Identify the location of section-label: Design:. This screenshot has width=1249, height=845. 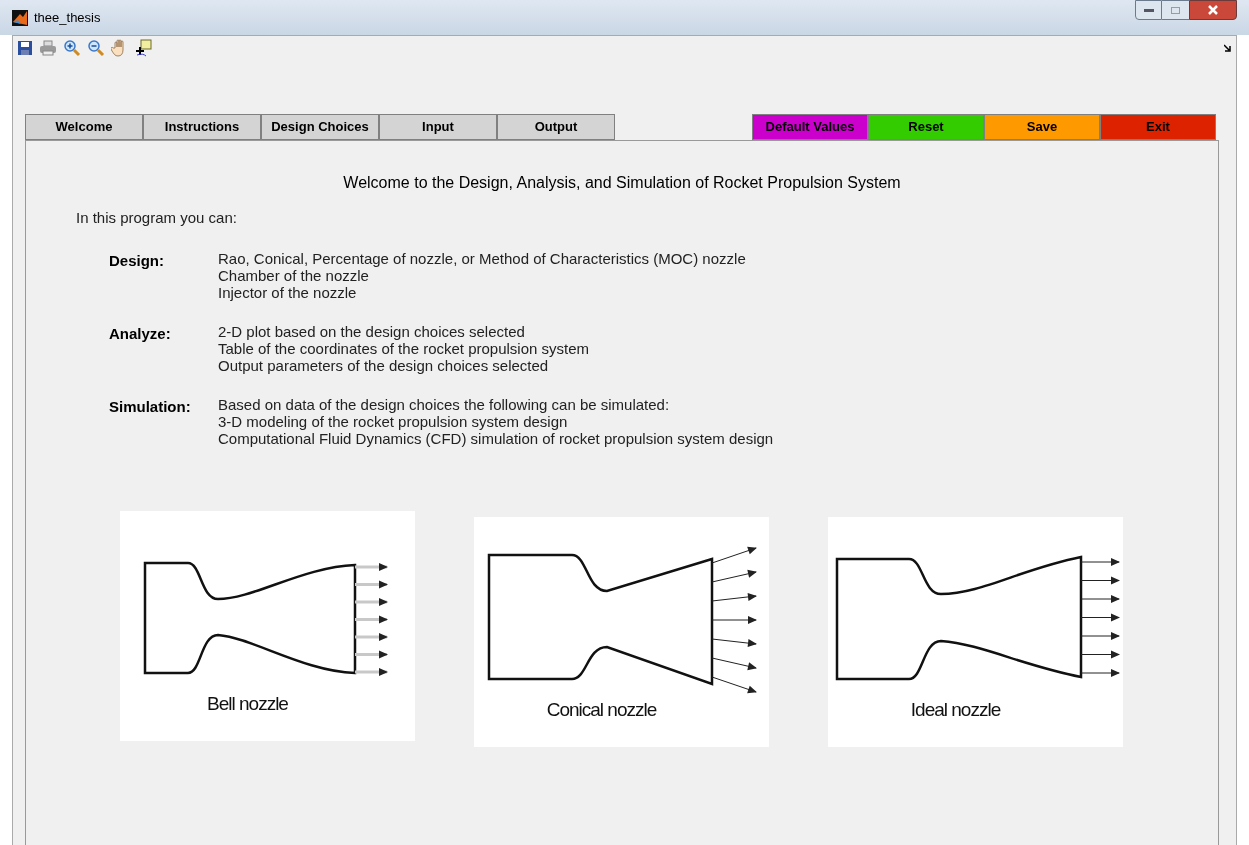
(137, 260).